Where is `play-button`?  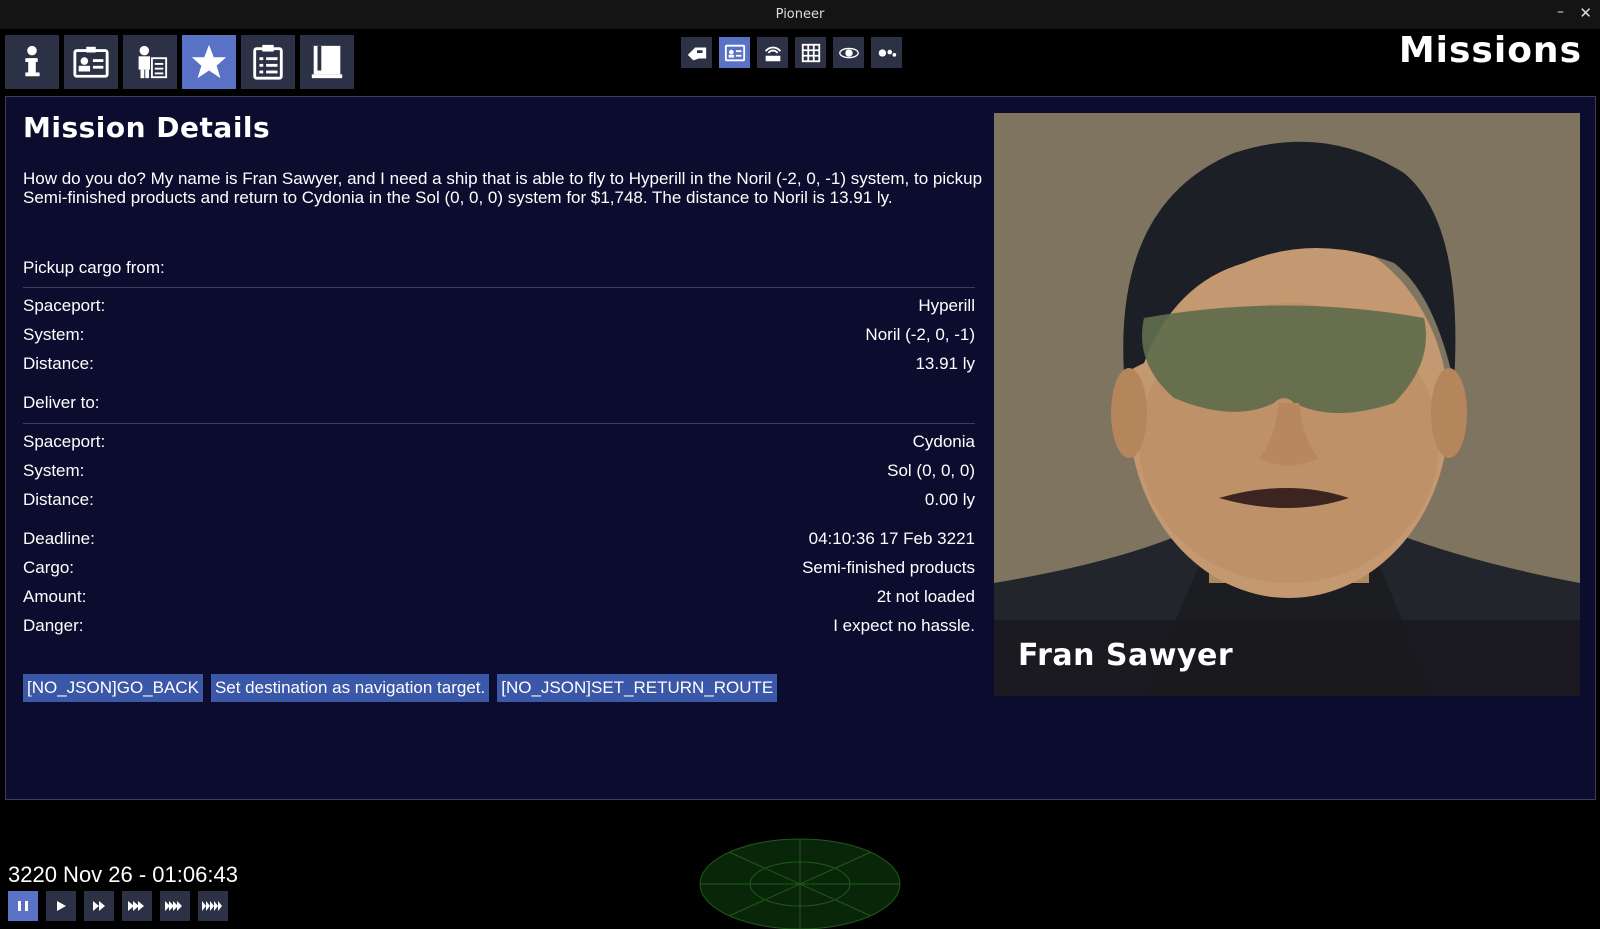 play-button is located at coordinates (61, 906).